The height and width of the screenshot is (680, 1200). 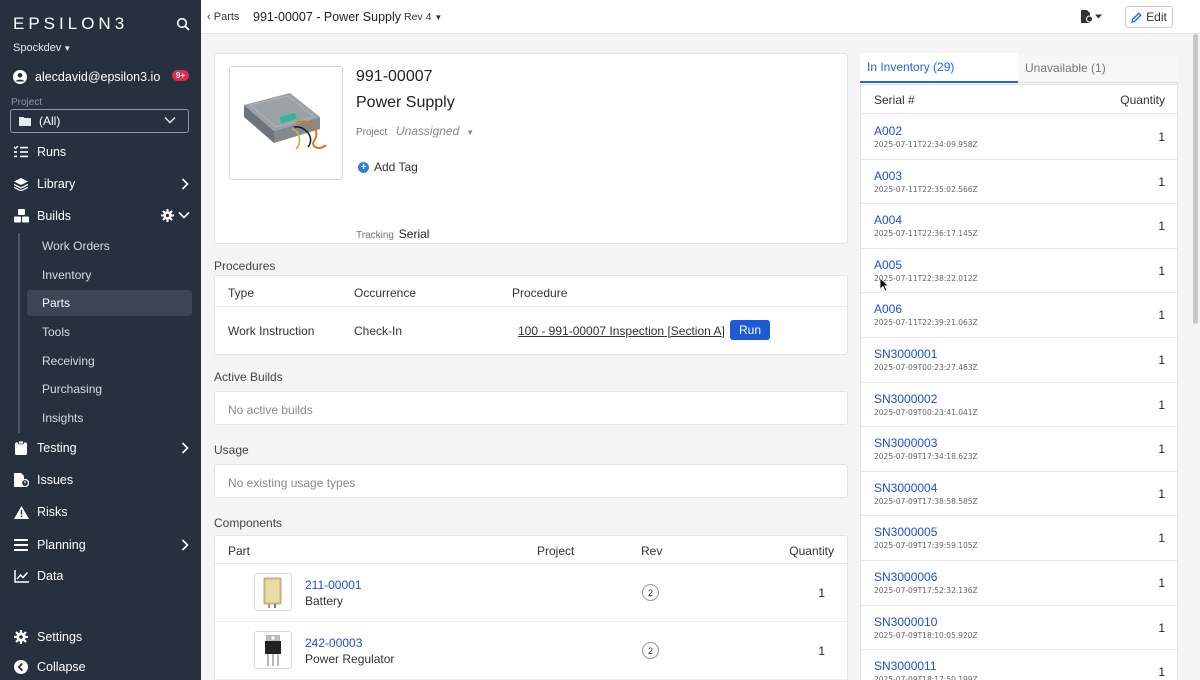 I want to click on table-row: A002 2025-07-11T22:34:09.958Z 1, so click(x=1019, y=137).